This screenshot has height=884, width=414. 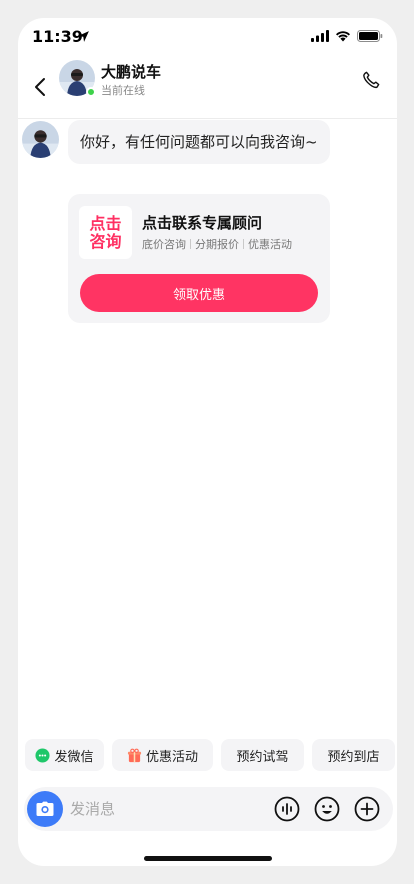 I want to click on status-time: 11:39, so click(x=57, y=36).